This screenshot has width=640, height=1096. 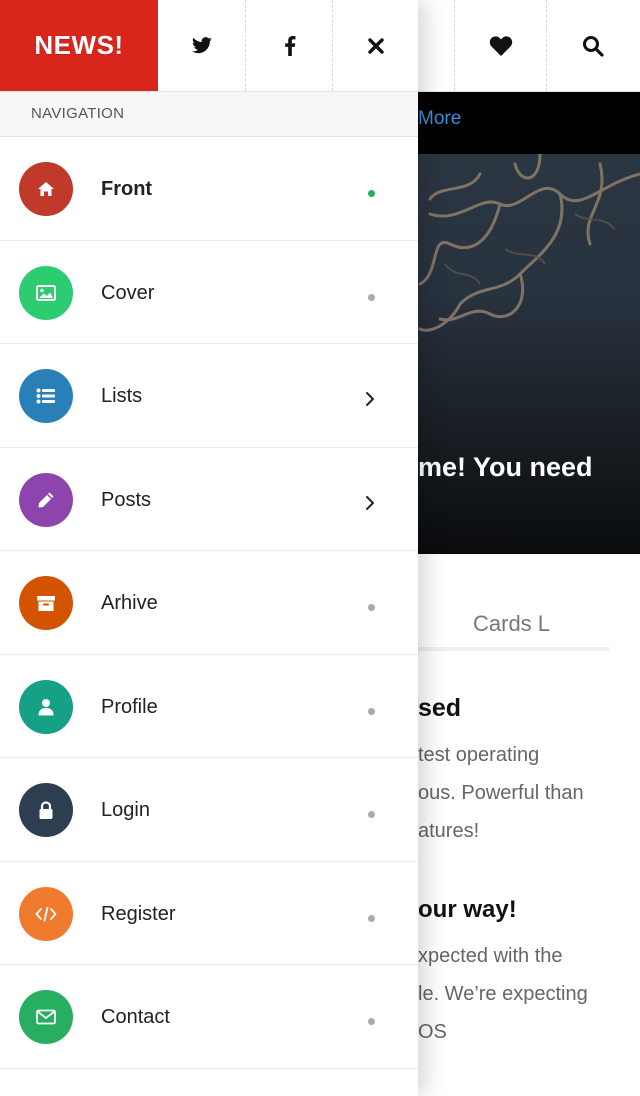 What do you see at coordinates (513, 649) in the screenshot?
I see `tab-underline` at bounding box center [513, 649].